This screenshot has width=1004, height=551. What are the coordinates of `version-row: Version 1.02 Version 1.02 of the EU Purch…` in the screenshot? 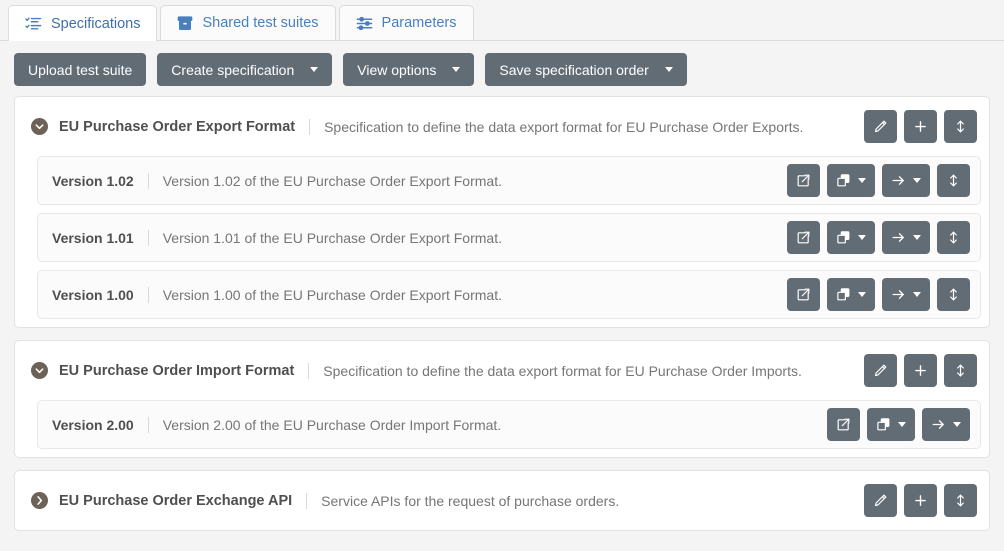 It's located at (509, 180).